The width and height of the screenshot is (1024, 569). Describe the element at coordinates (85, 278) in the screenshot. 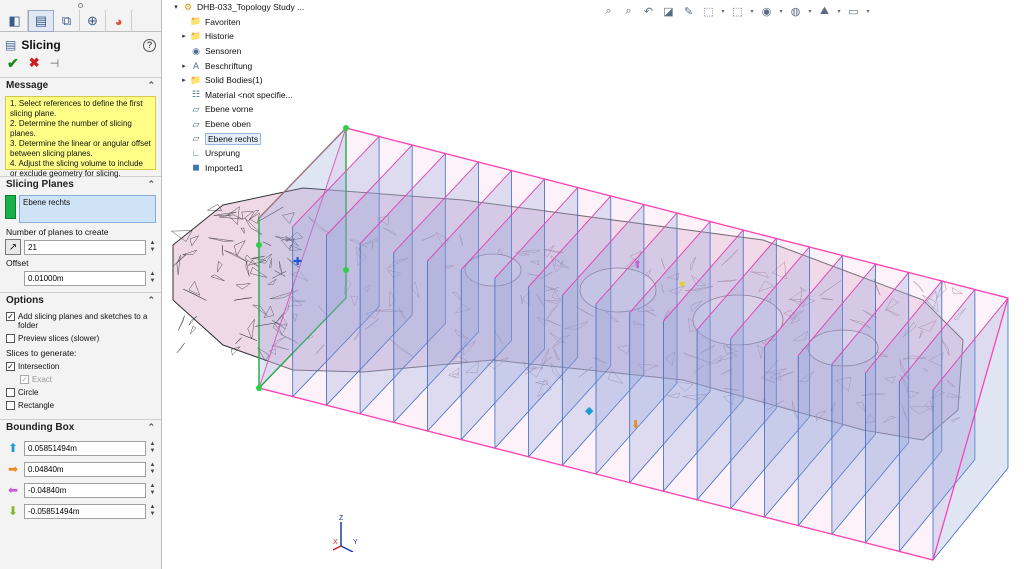

I see `offset-input` at that location.